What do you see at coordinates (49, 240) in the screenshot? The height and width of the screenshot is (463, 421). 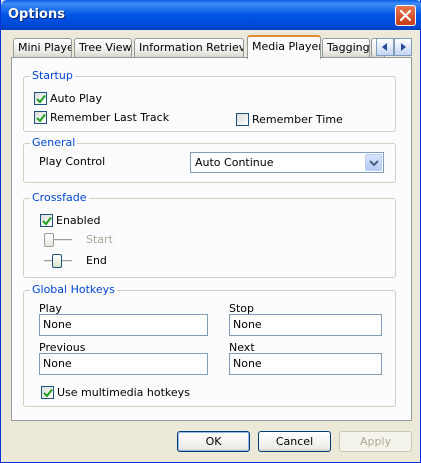 I see `start-slider-thumb` at bounding box center [49, 240].